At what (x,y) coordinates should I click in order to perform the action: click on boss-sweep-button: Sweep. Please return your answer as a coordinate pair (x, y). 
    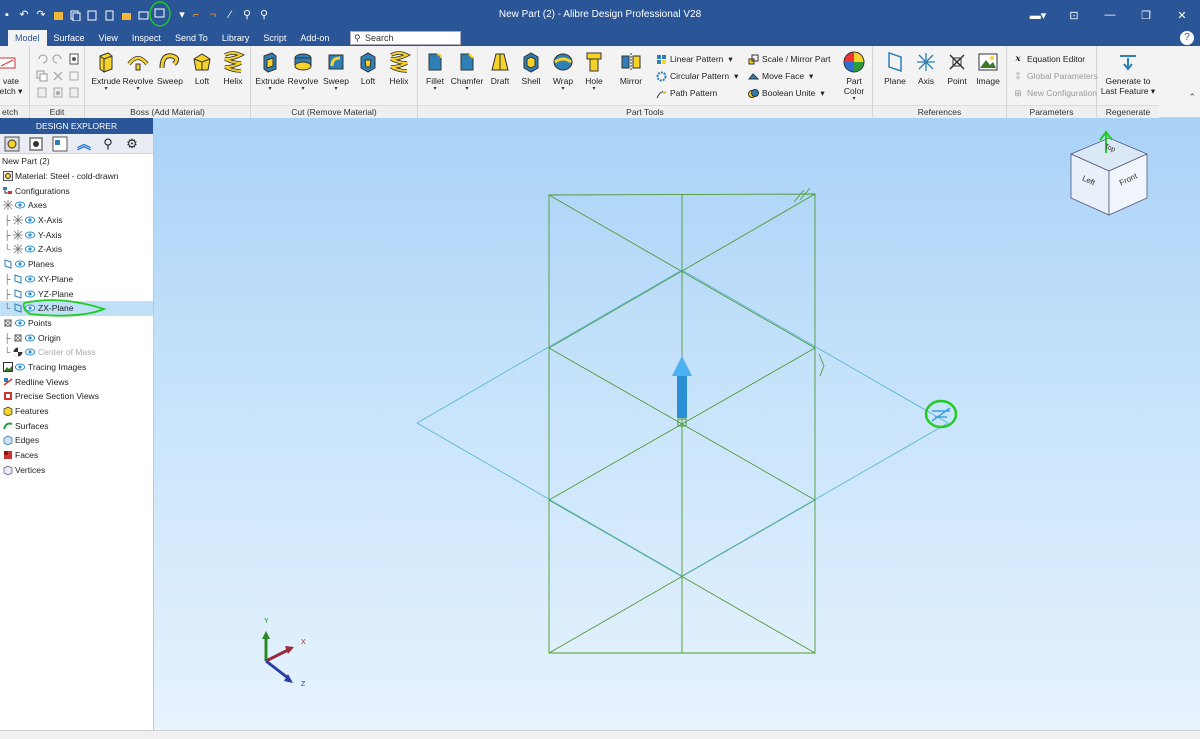
    Looking at the image, I should click on (170, 68).